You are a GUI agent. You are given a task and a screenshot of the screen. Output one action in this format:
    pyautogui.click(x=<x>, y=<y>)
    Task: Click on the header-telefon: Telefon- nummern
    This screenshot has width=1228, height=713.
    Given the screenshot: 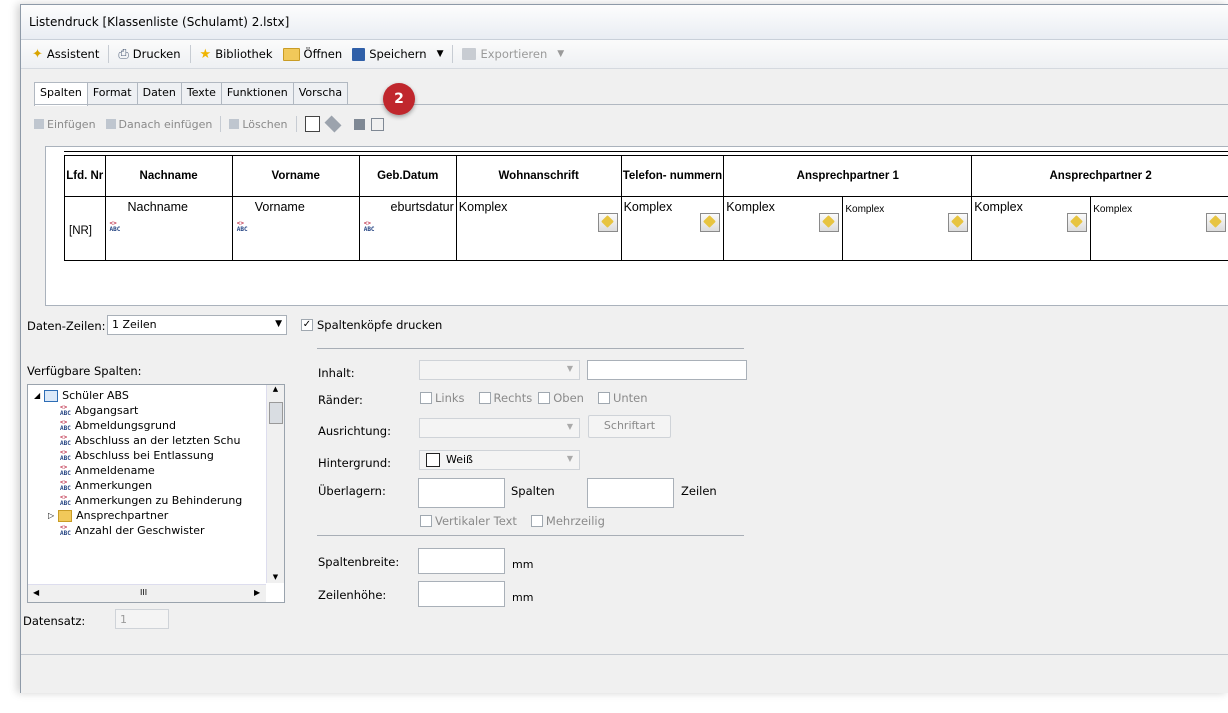 What is the action you would take?
    pyautogui.click(x=672, y=176)
    